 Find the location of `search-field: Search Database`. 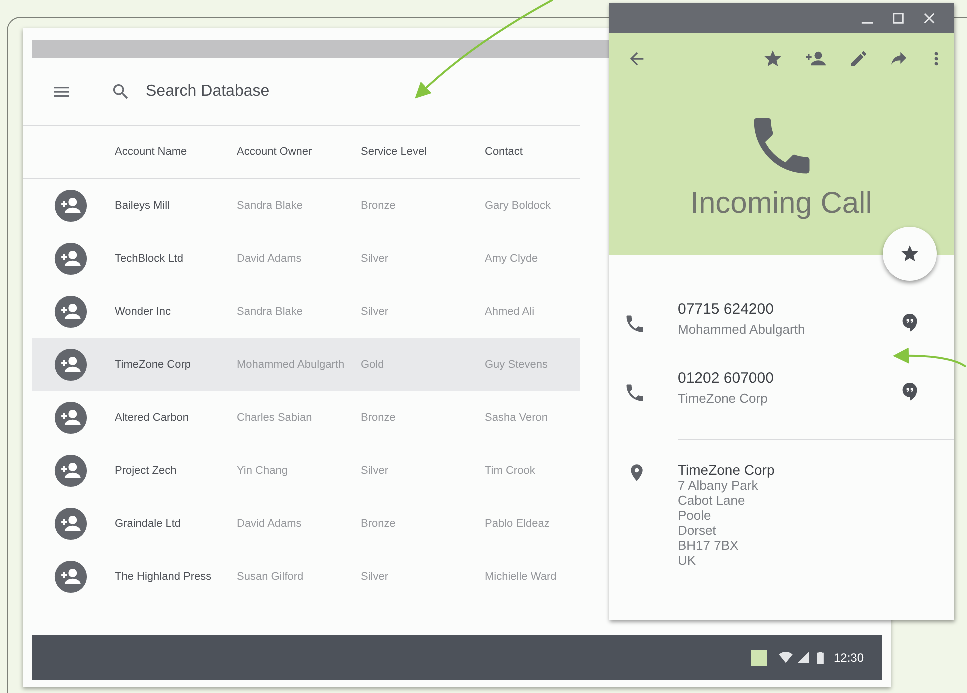

search-field: Search Database is located at coordinates (246, 91).